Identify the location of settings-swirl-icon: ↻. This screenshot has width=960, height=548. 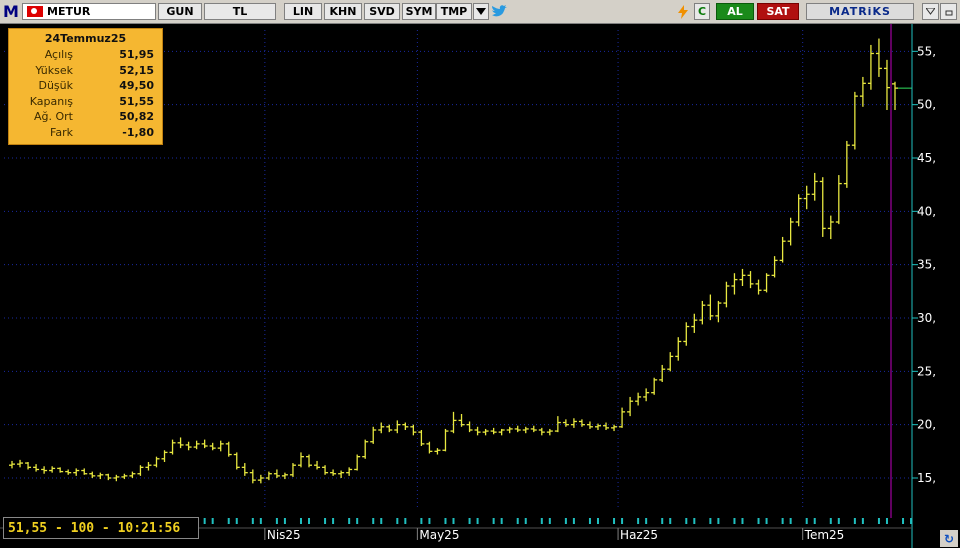
(949, 538).